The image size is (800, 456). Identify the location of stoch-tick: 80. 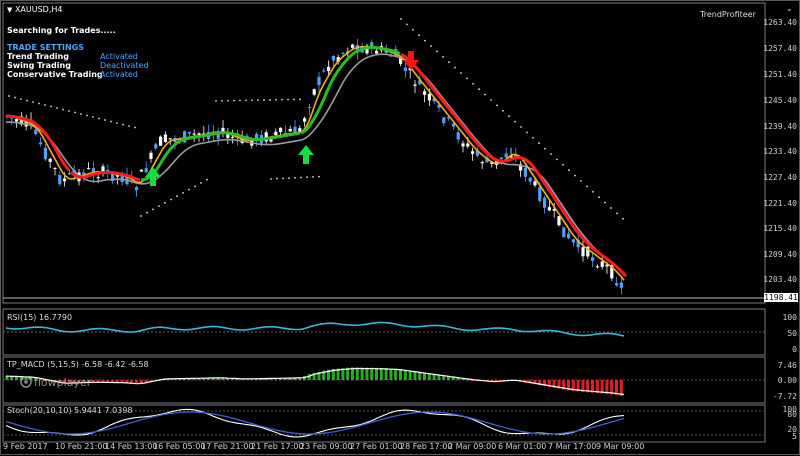
(792, 414).